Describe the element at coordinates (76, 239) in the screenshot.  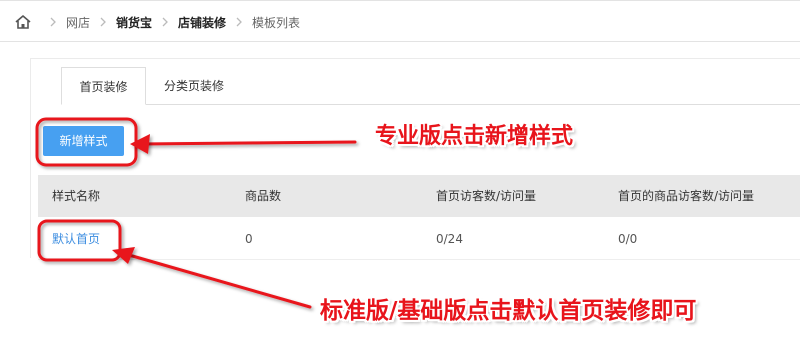
I see `default-homepage-link: 默认首页` at that location.